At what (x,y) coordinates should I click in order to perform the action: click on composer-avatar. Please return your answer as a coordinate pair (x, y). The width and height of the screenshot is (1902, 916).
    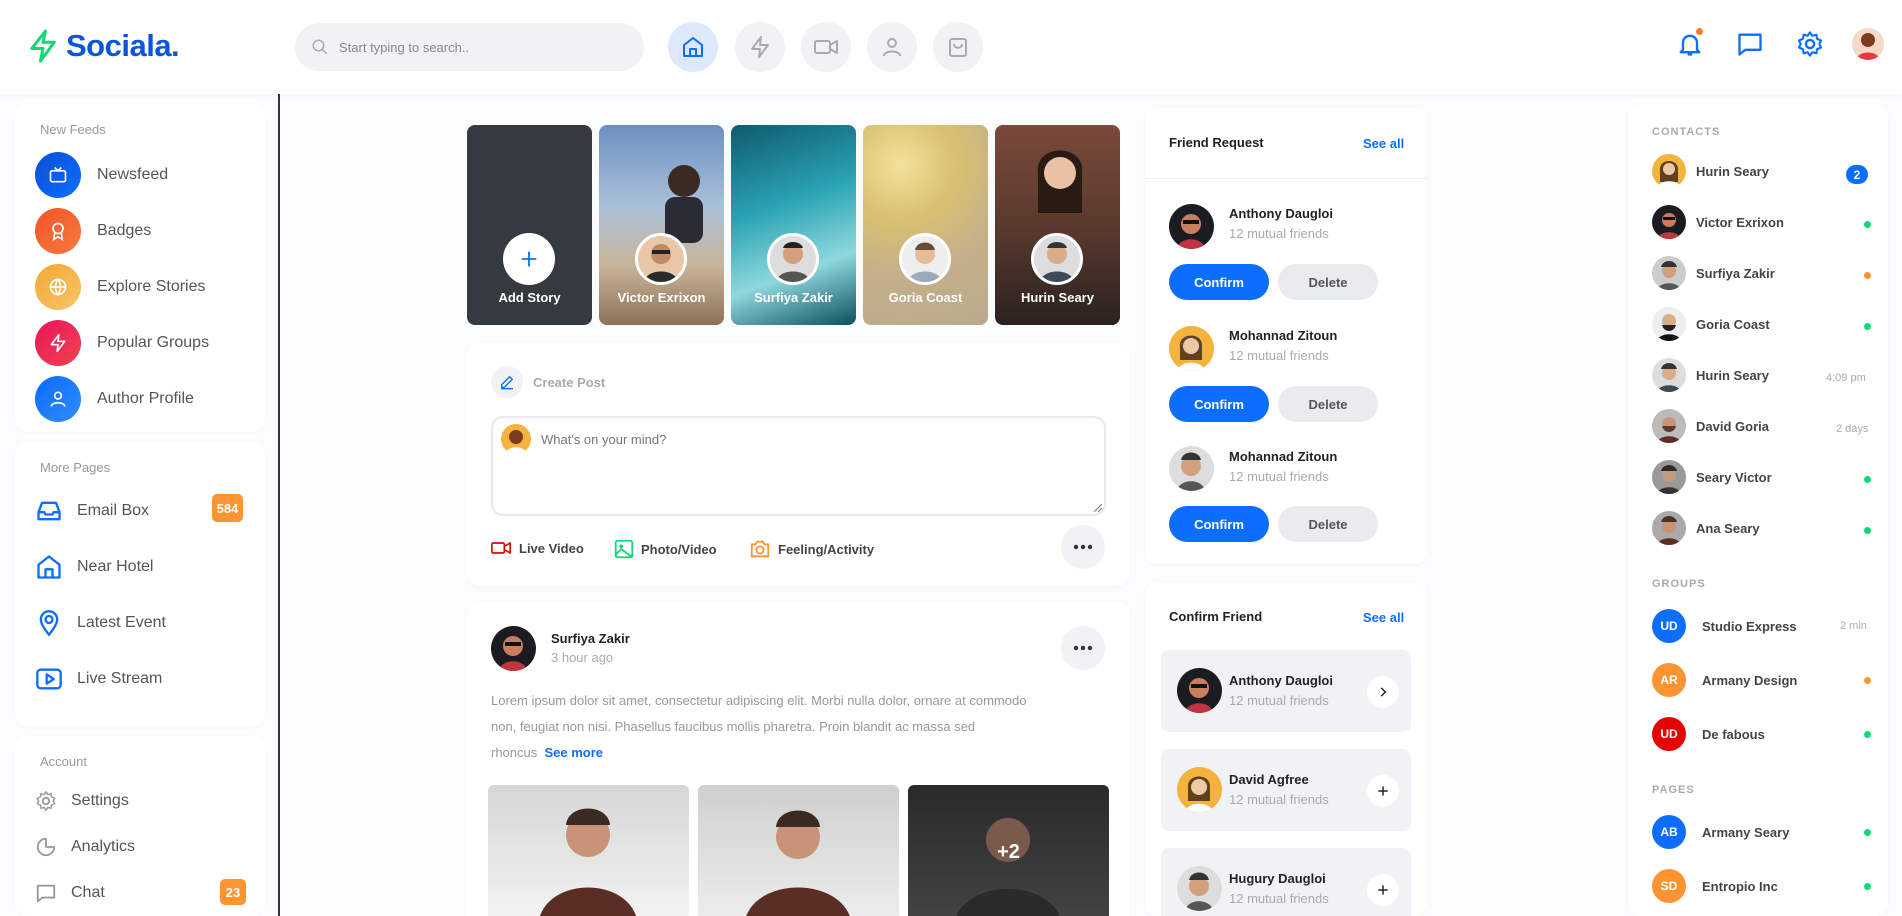
    Looking at the image, I should click on (516, 439).